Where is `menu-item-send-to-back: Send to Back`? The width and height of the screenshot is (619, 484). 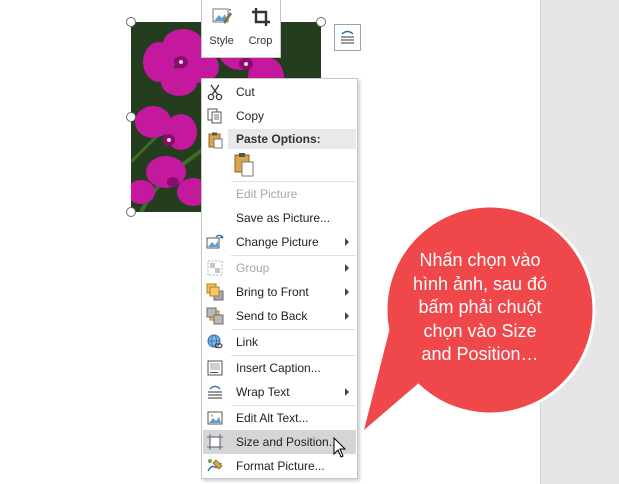
menu-item-send-to-back: Send to Back is located at coordinates (279, 316).